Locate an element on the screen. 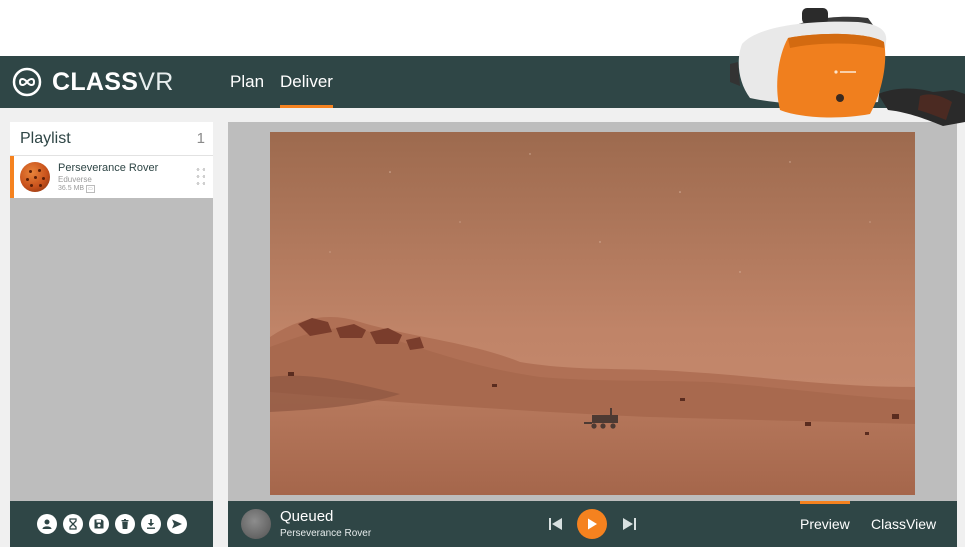 This screenshot has height=547, width=965. play-button is located at coordinates (592, 524).